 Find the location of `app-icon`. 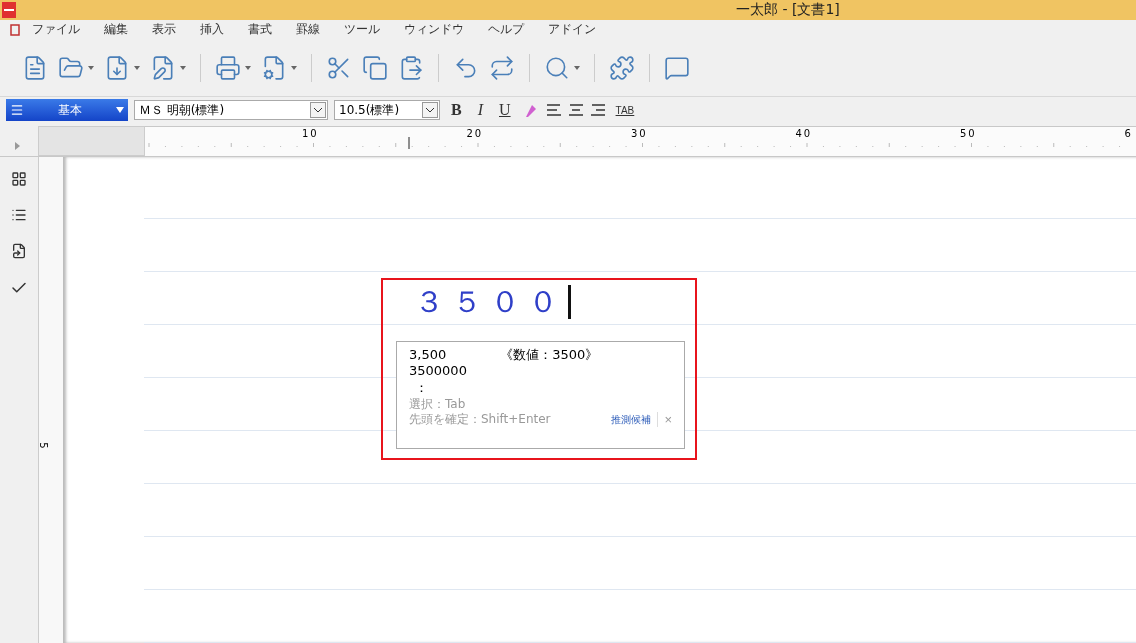

app-icon is located at coordinates (9, 9).